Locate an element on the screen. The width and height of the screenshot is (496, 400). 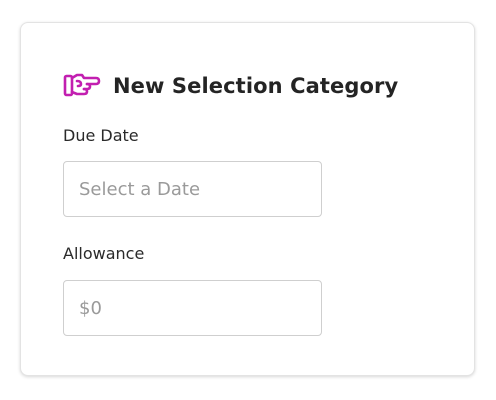
pointing-hand-icon is located at coordinates (82, 86).